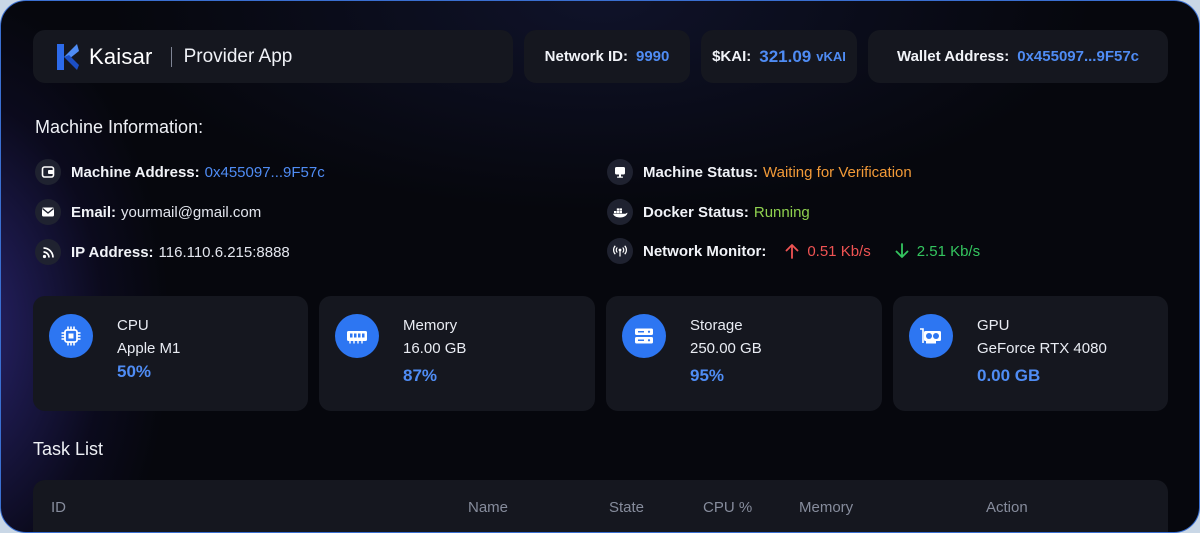 This screenshot has height=533, width=1200. Describe the element at coordinates (435, 348) in the screenshot. I see `memory-spec: 16.00 GB` at that location.